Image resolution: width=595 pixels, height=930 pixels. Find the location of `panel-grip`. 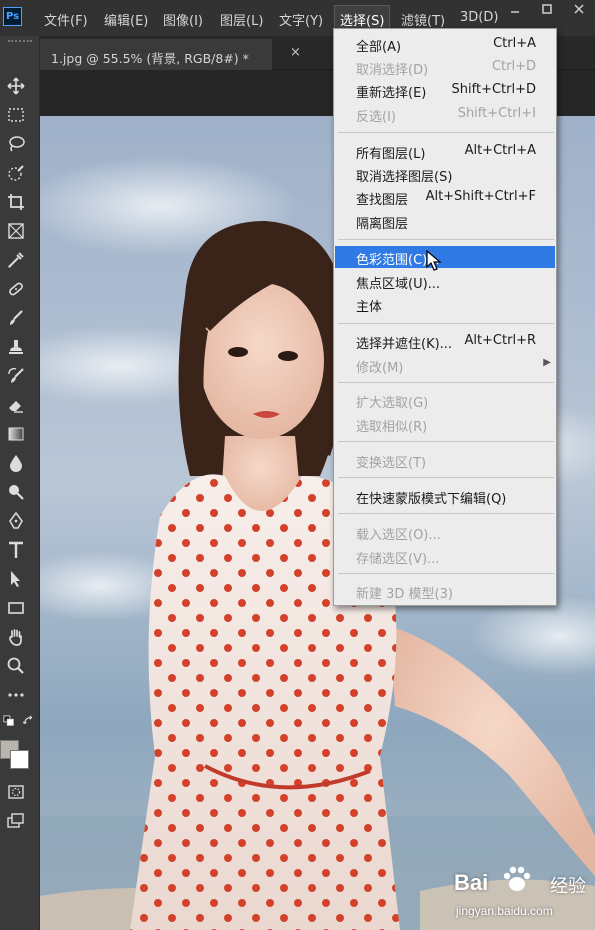

panel-grip is located at coordinates (20, 42).